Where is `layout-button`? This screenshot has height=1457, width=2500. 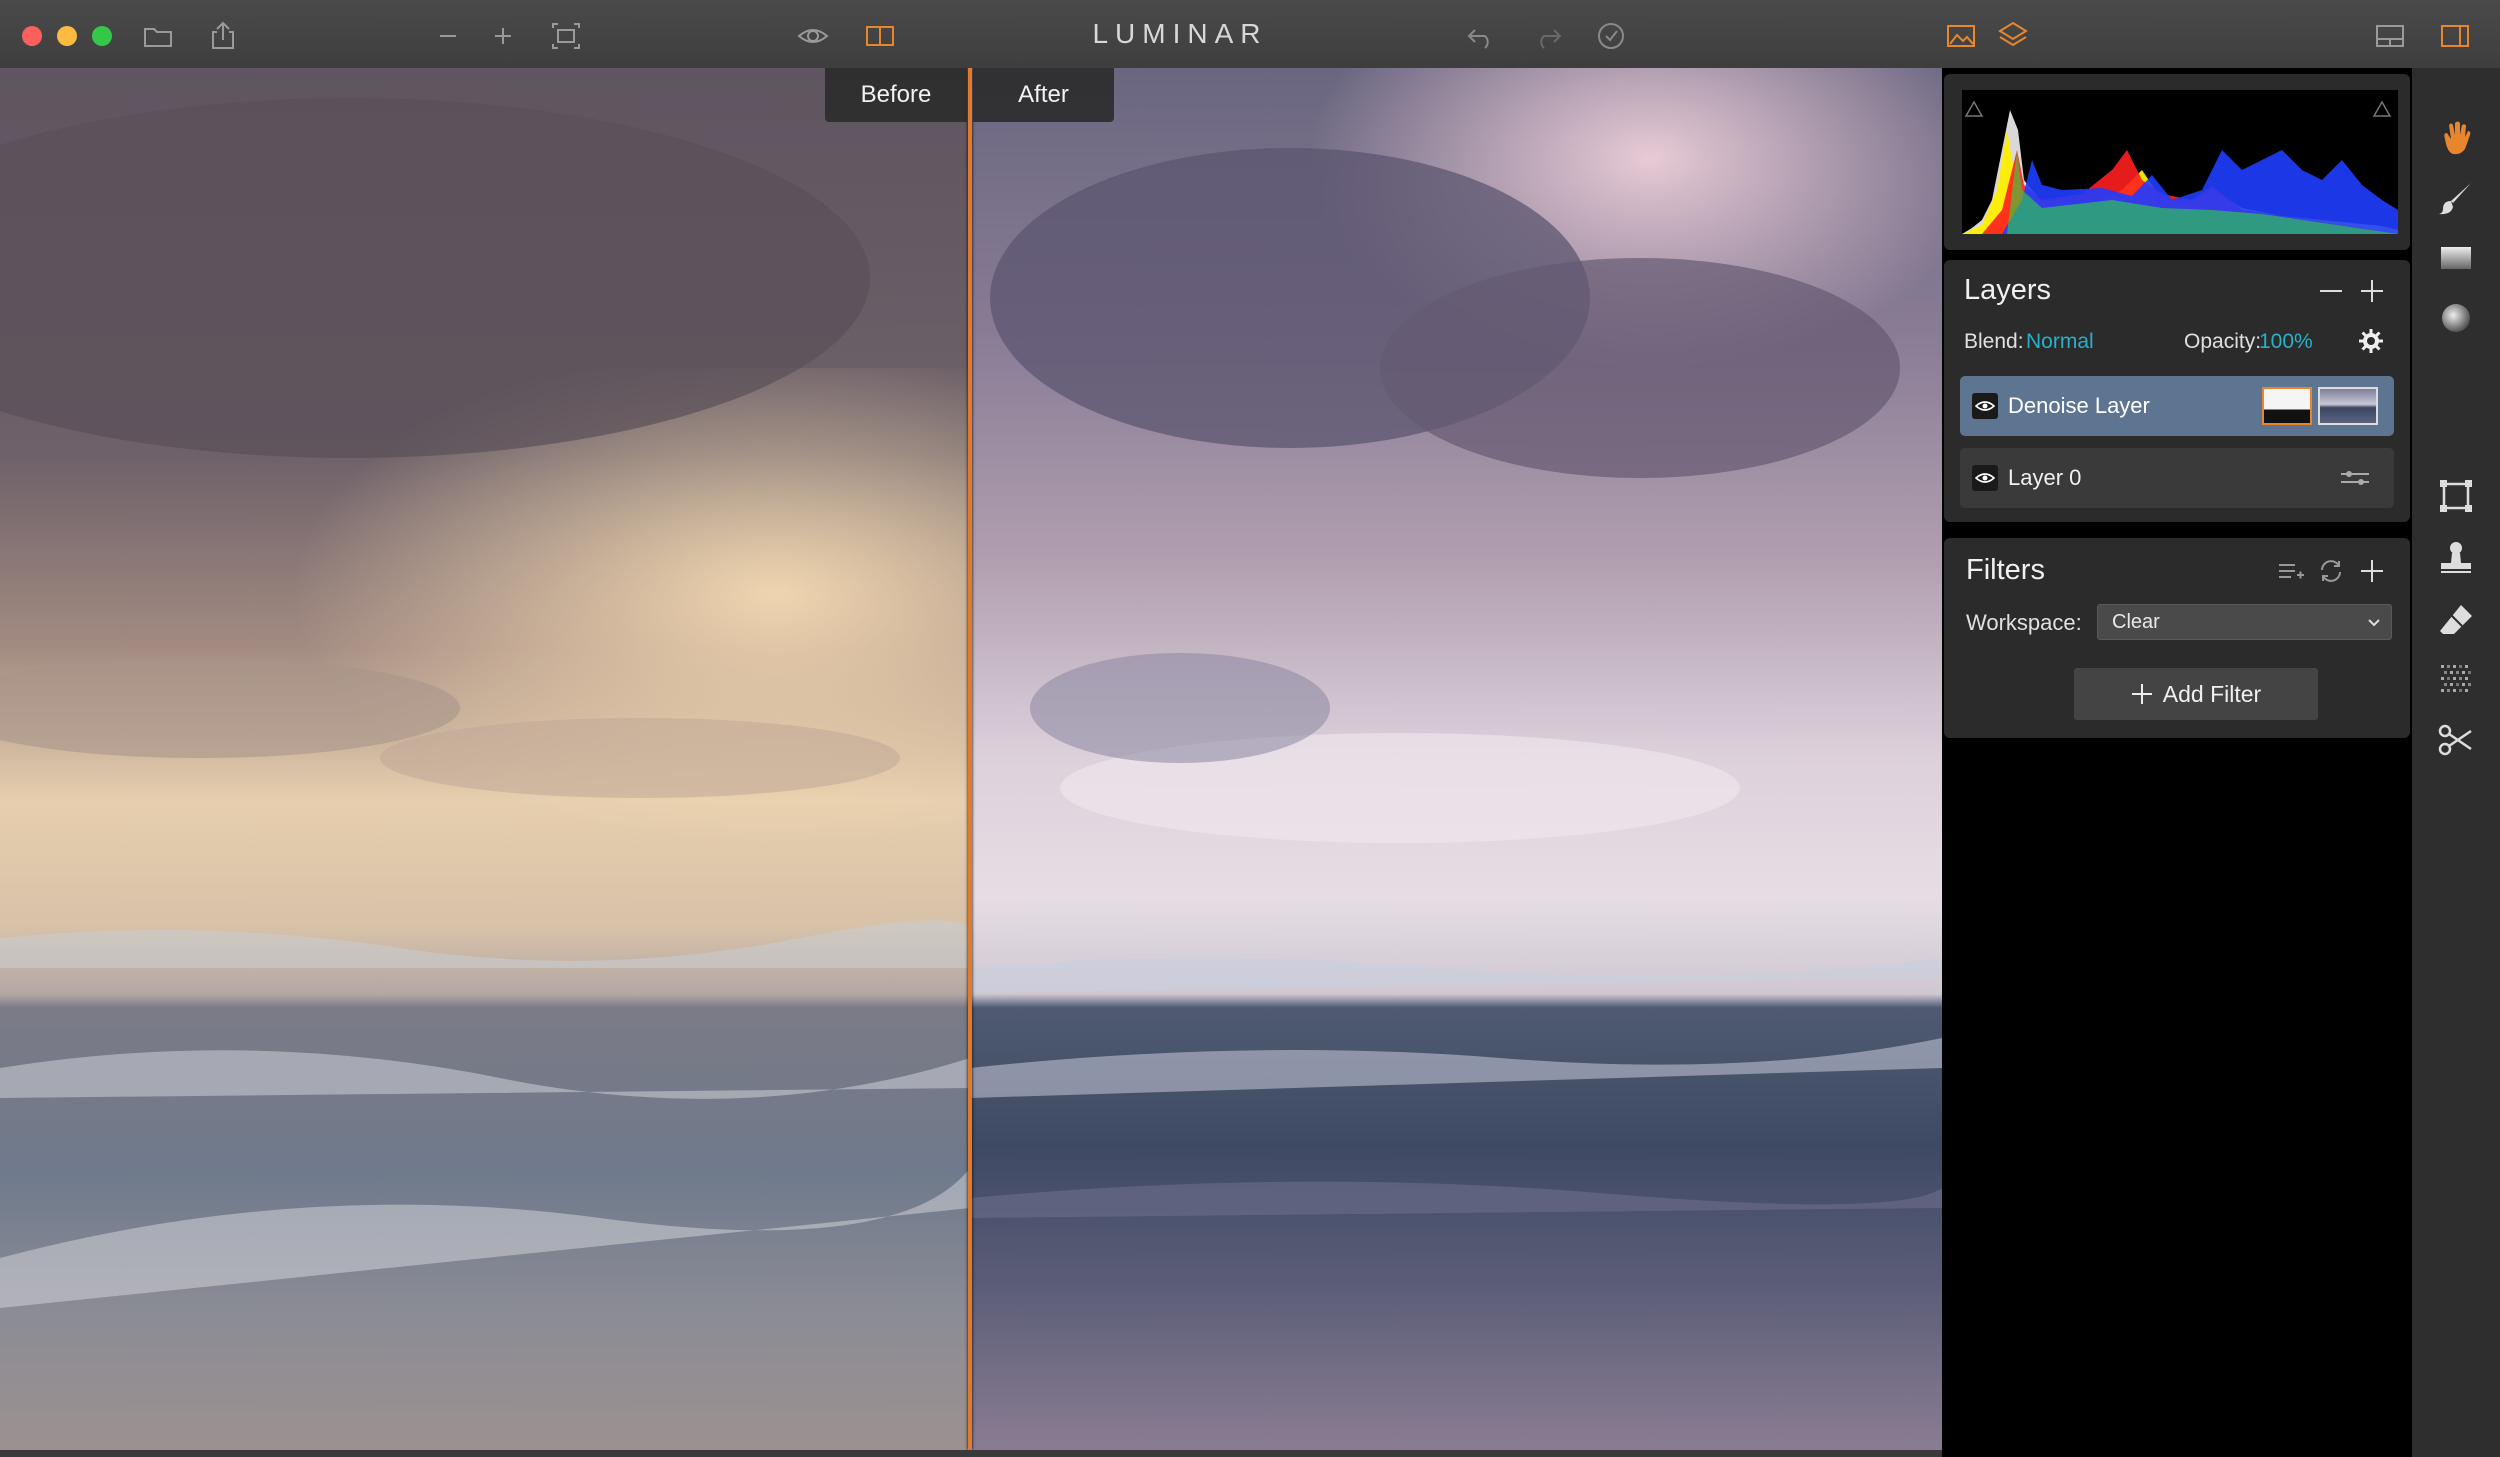 layout-button is located at coordinates (2390, 36).